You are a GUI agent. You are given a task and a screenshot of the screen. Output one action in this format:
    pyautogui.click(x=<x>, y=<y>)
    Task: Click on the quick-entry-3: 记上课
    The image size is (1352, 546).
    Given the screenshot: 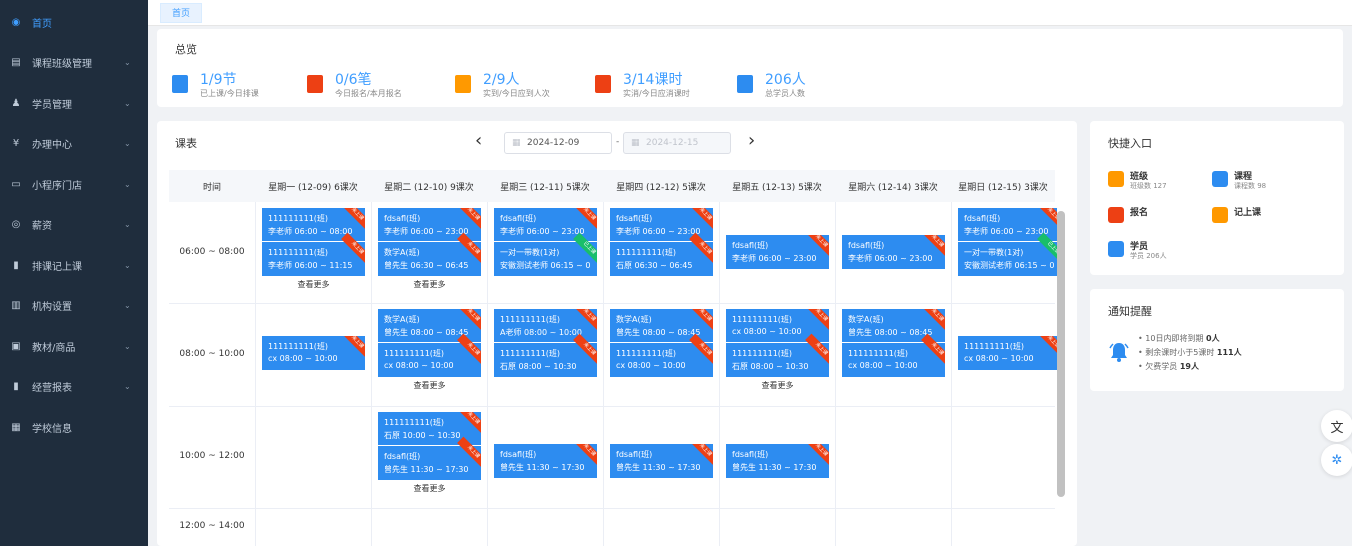 What is the action you would take?
    pyautogui.click(x=1262, y=218)
    